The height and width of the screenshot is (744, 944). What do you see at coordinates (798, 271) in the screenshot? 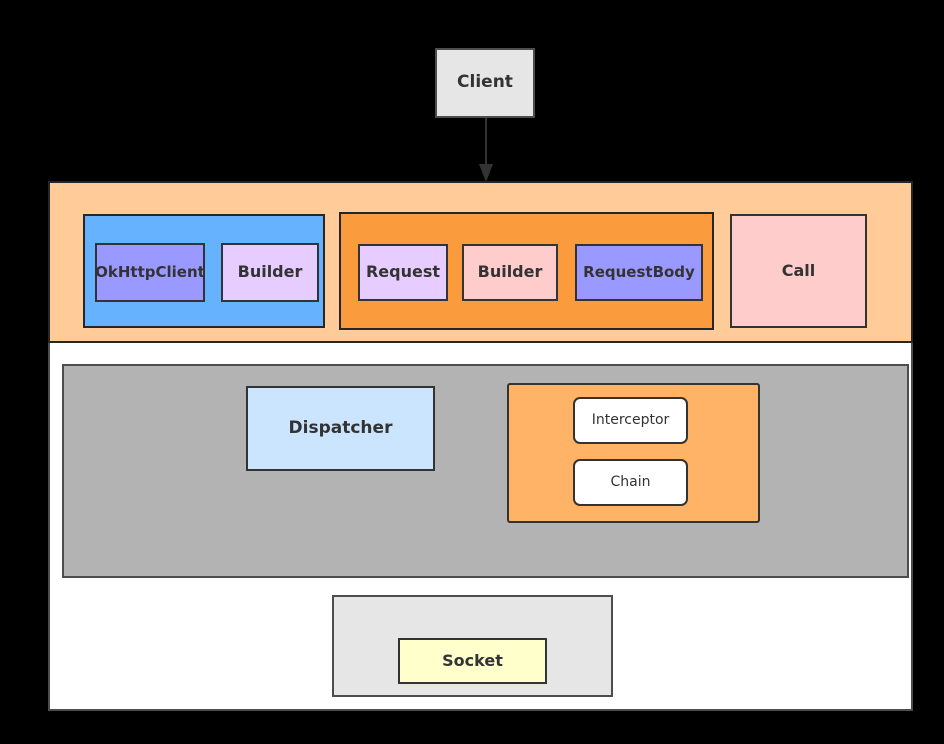
I see `call-node: Call` at bounding box center [798, 271].